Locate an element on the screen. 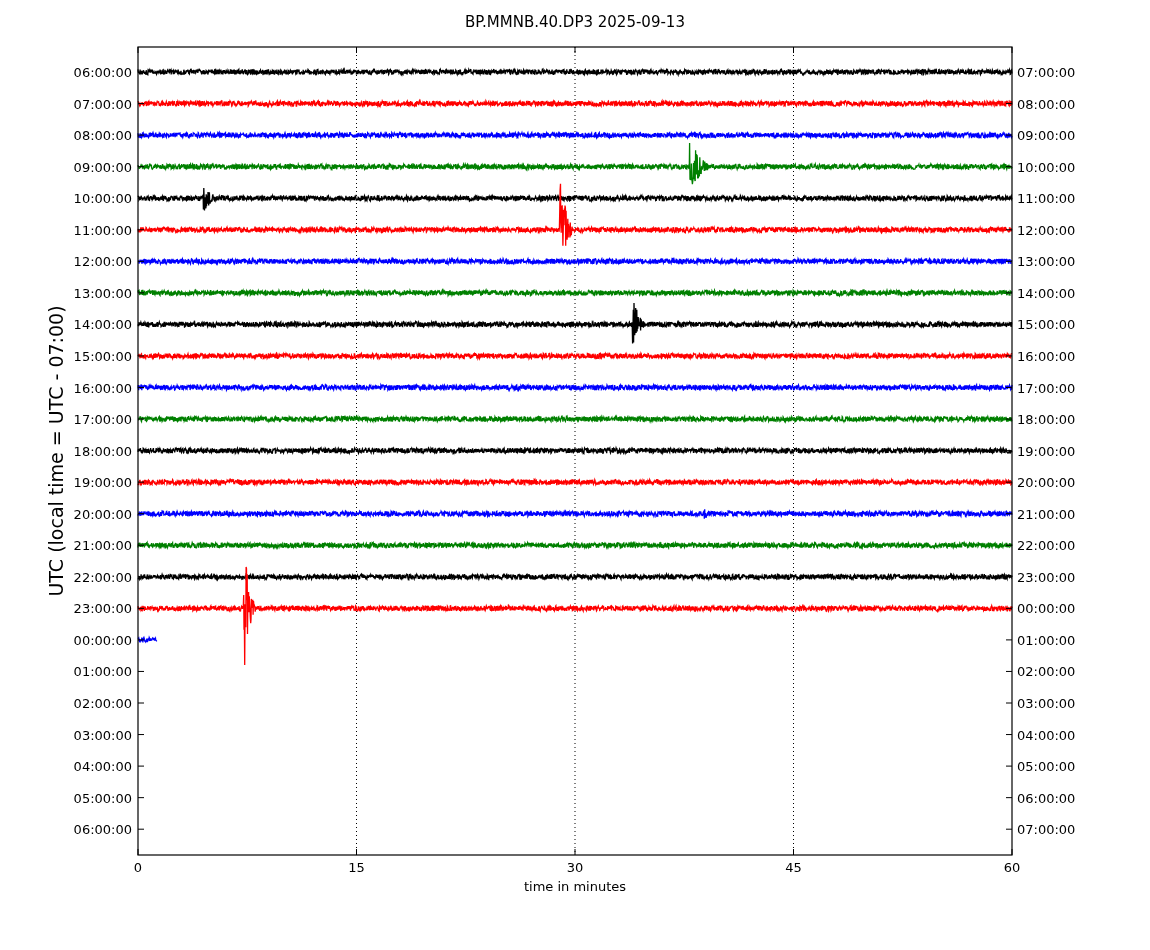 The width and height of the screenshot is (1150, 950). x-tick-label: 15 is located at coordinates (356, 867).